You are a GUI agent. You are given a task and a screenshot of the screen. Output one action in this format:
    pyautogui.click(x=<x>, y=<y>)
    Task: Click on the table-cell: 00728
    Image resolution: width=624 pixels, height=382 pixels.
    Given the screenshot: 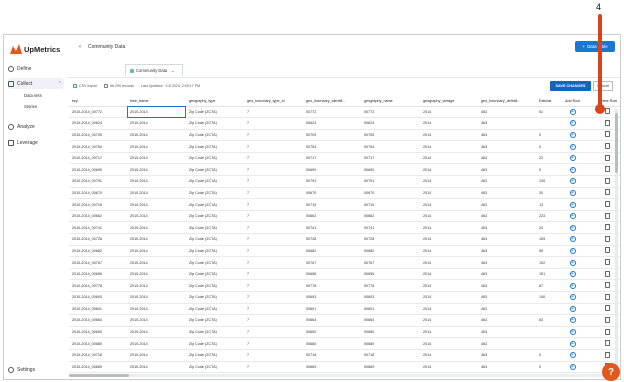 What is the action you would take?
    pyautogui.click(x=332, y=239)
    